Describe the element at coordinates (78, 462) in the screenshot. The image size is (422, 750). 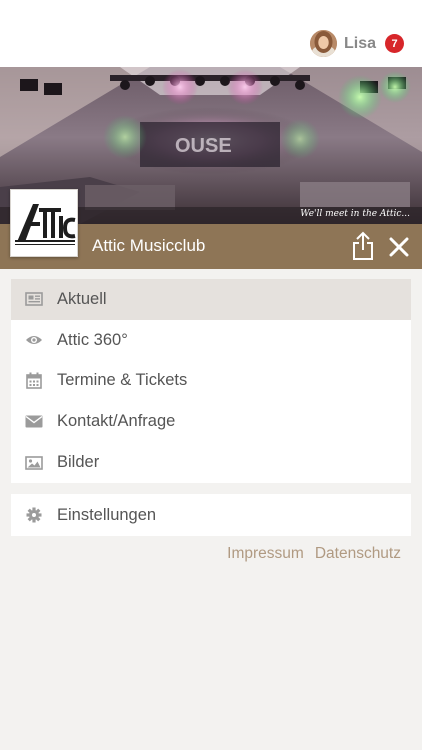
I see `menu-item-label: Bilder` at that location.